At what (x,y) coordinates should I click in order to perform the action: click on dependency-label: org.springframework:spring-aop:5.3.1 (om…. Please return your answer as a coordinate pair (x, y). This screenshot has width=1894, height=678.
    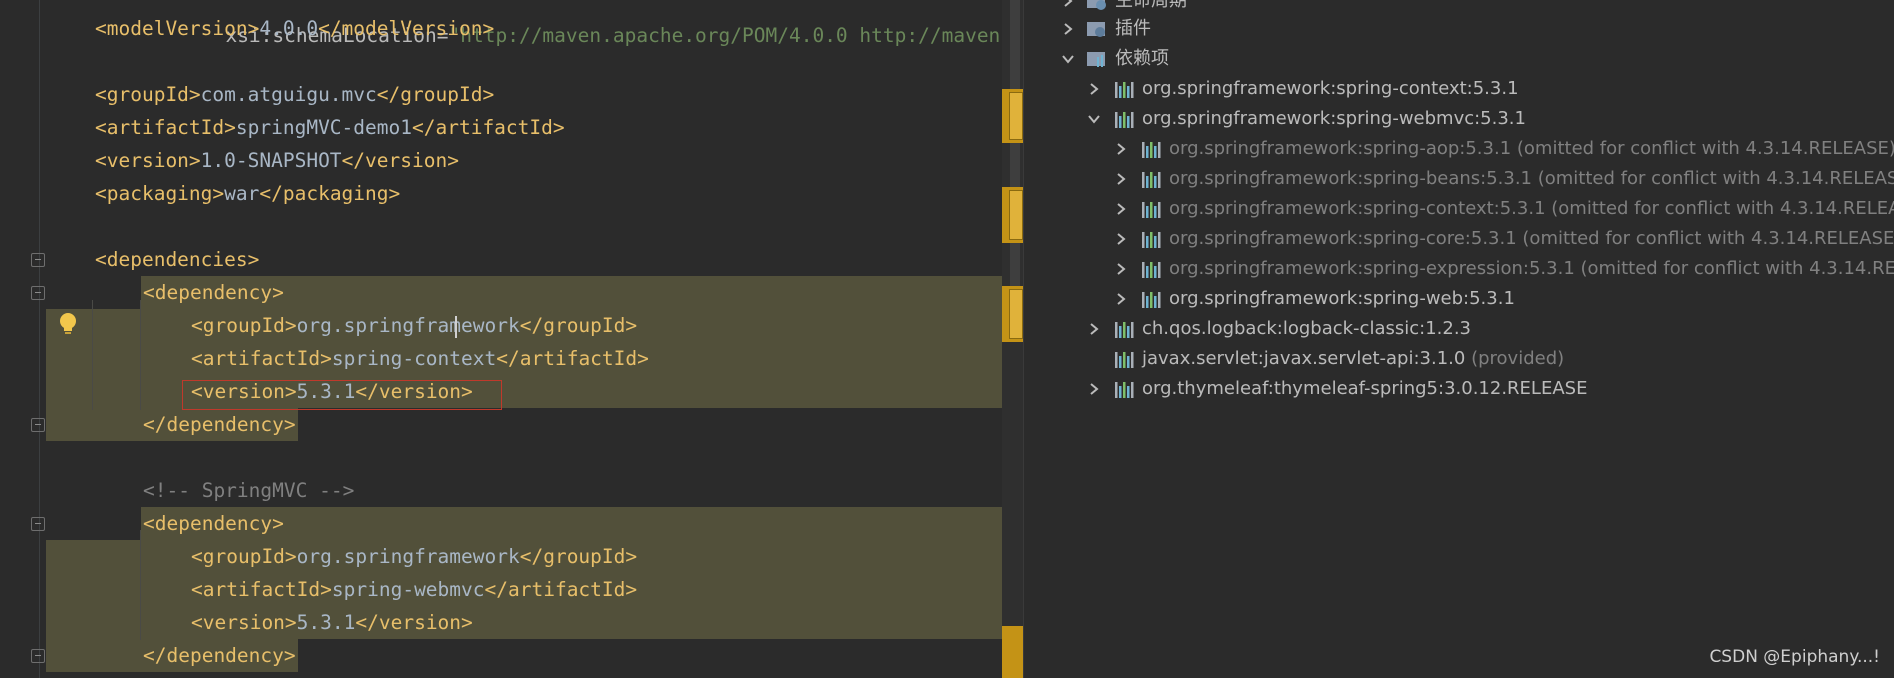
    Looking at the image, I should click on (1531, 149).